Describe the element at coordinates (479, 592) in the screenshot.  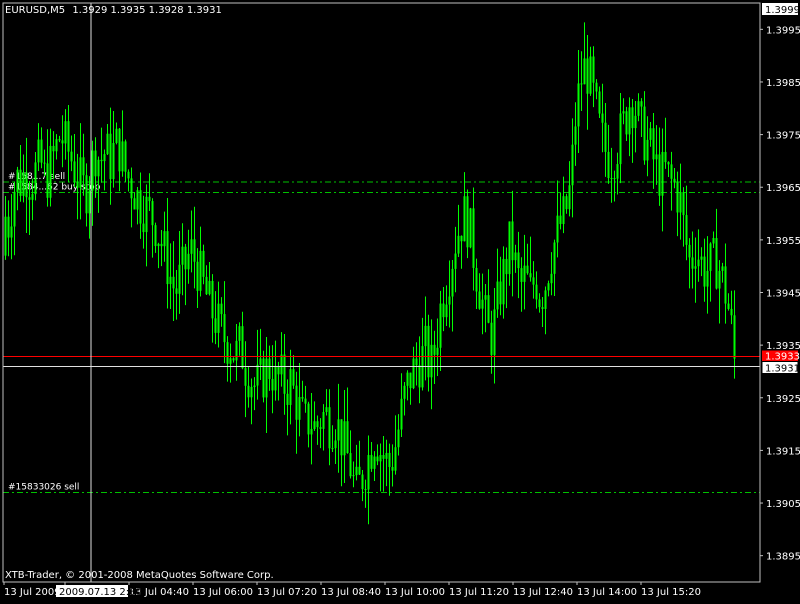
I see `time-tick-label: 13 Jul 11:20` at that location.